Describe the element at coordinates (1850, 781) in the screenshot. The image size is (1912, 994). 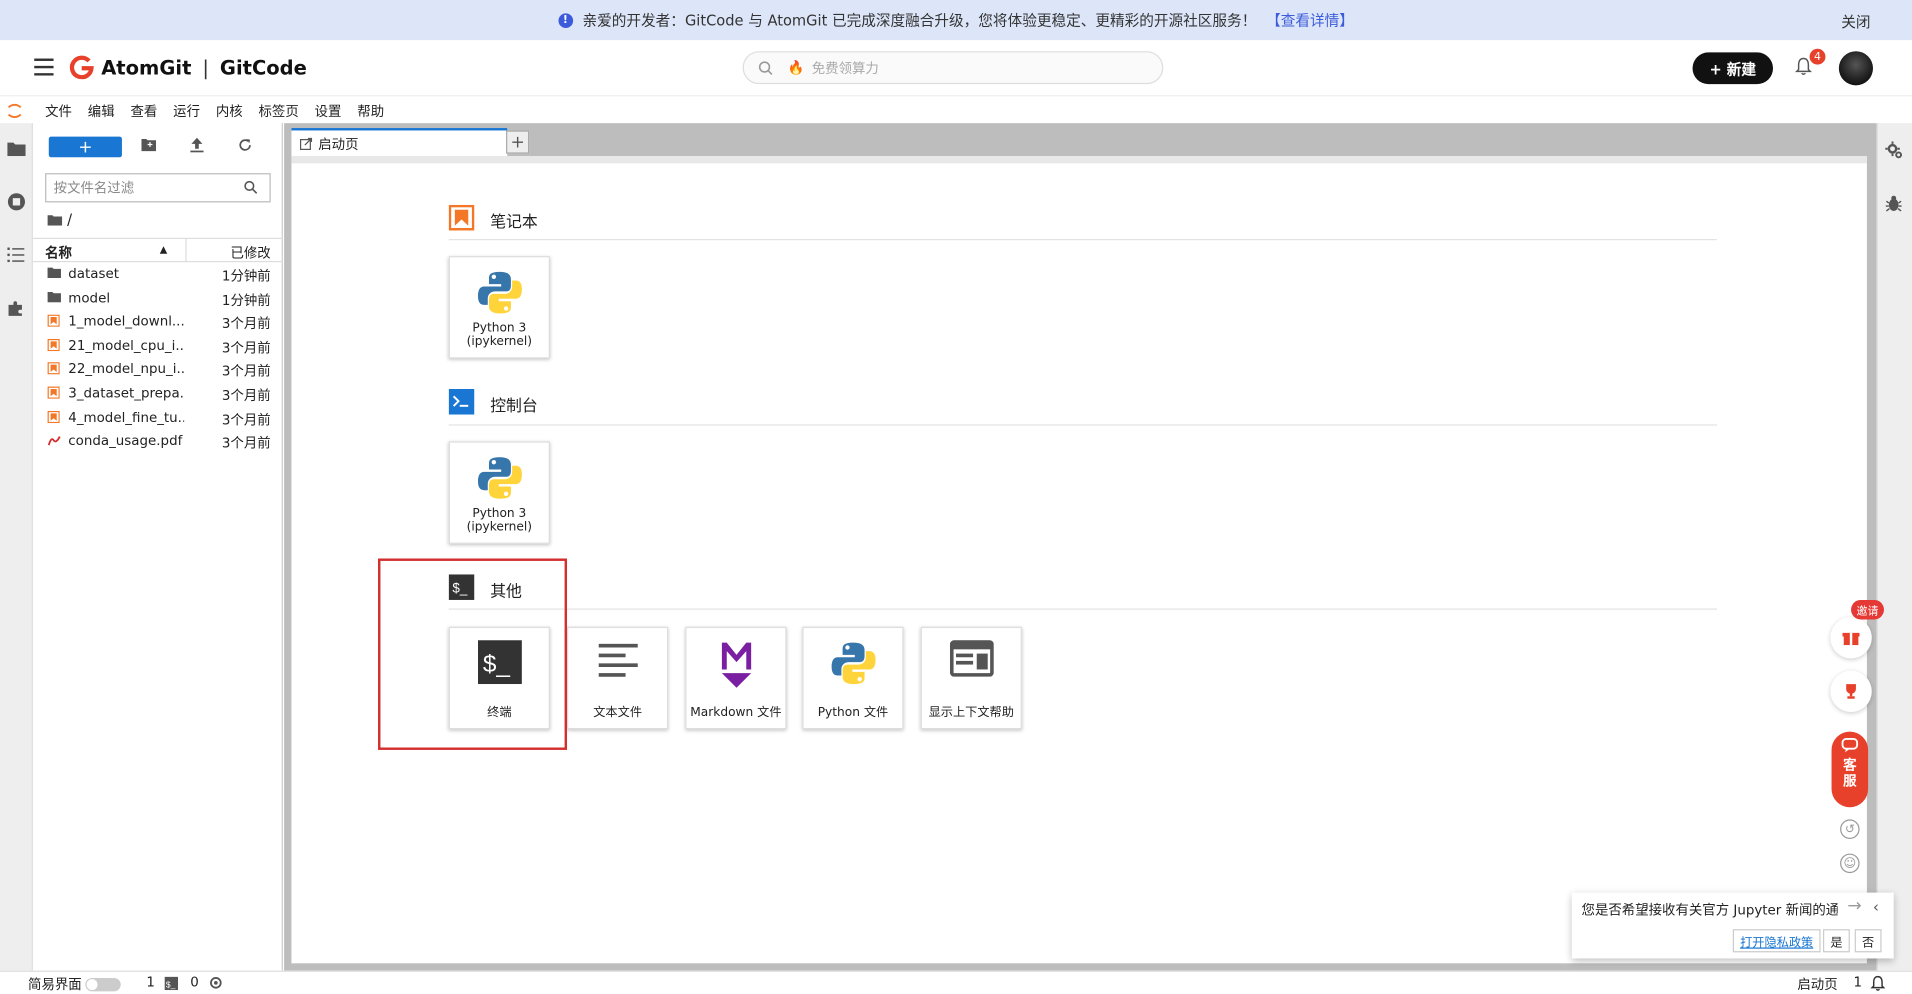
I see `kefu-char-2: 服` at that location.